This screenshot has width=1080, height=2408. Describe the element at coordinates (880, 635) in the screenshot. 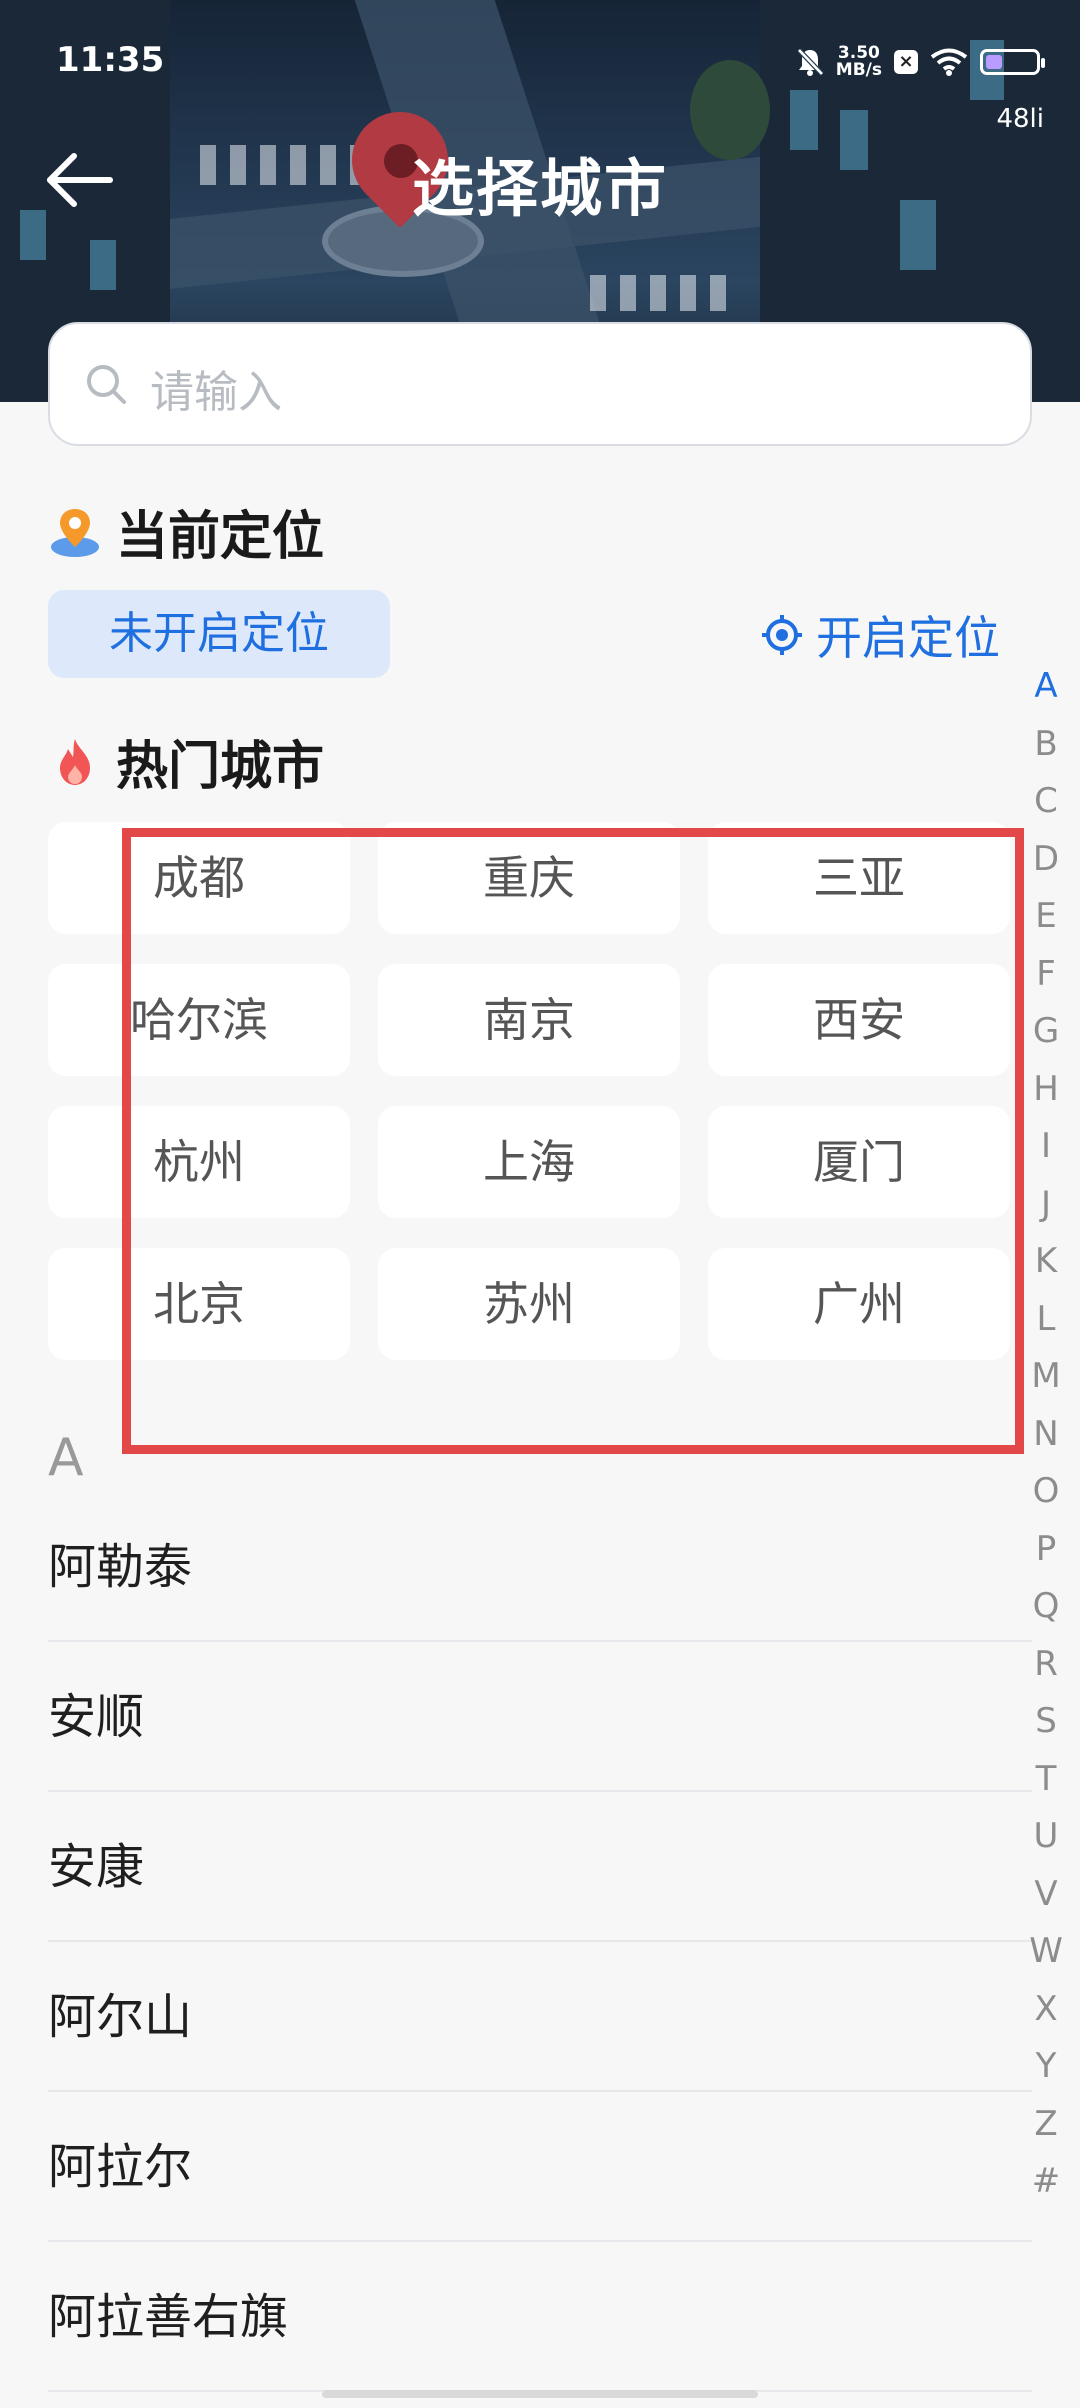

I see `enable-location-button: 开启定位` at that location.